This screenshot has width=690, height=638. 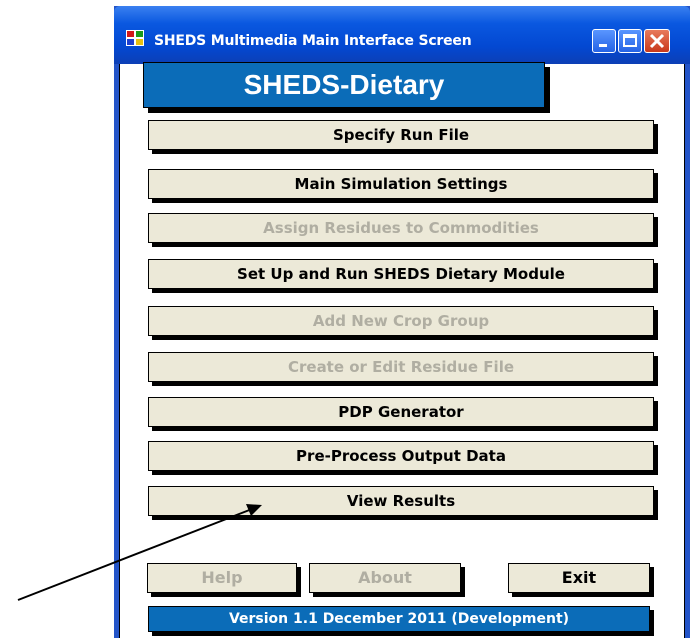 I want to click on window-title: SHEDS Multimedia Main Interface Screen, so click(x=313, y=41).